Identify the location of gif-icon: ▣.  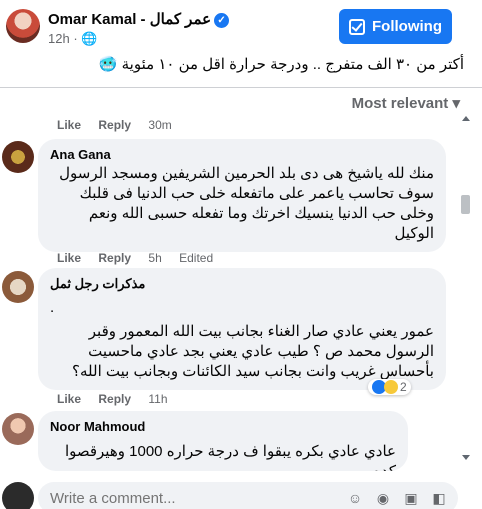
(411, 498).